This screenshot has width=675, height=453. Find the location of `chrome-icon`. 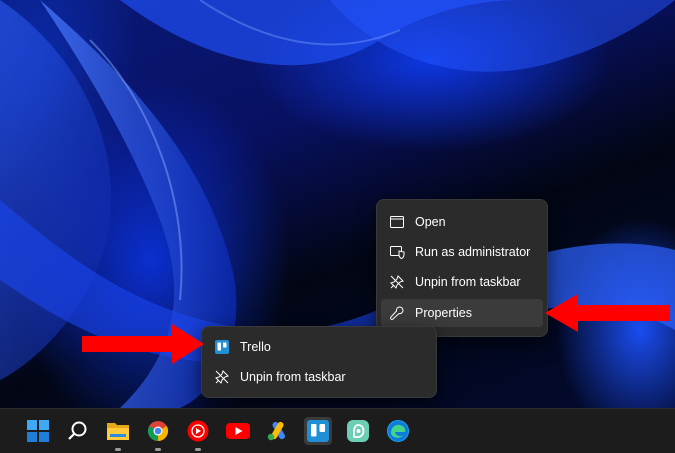

chrome-icon is located at coordinates (158, 434).